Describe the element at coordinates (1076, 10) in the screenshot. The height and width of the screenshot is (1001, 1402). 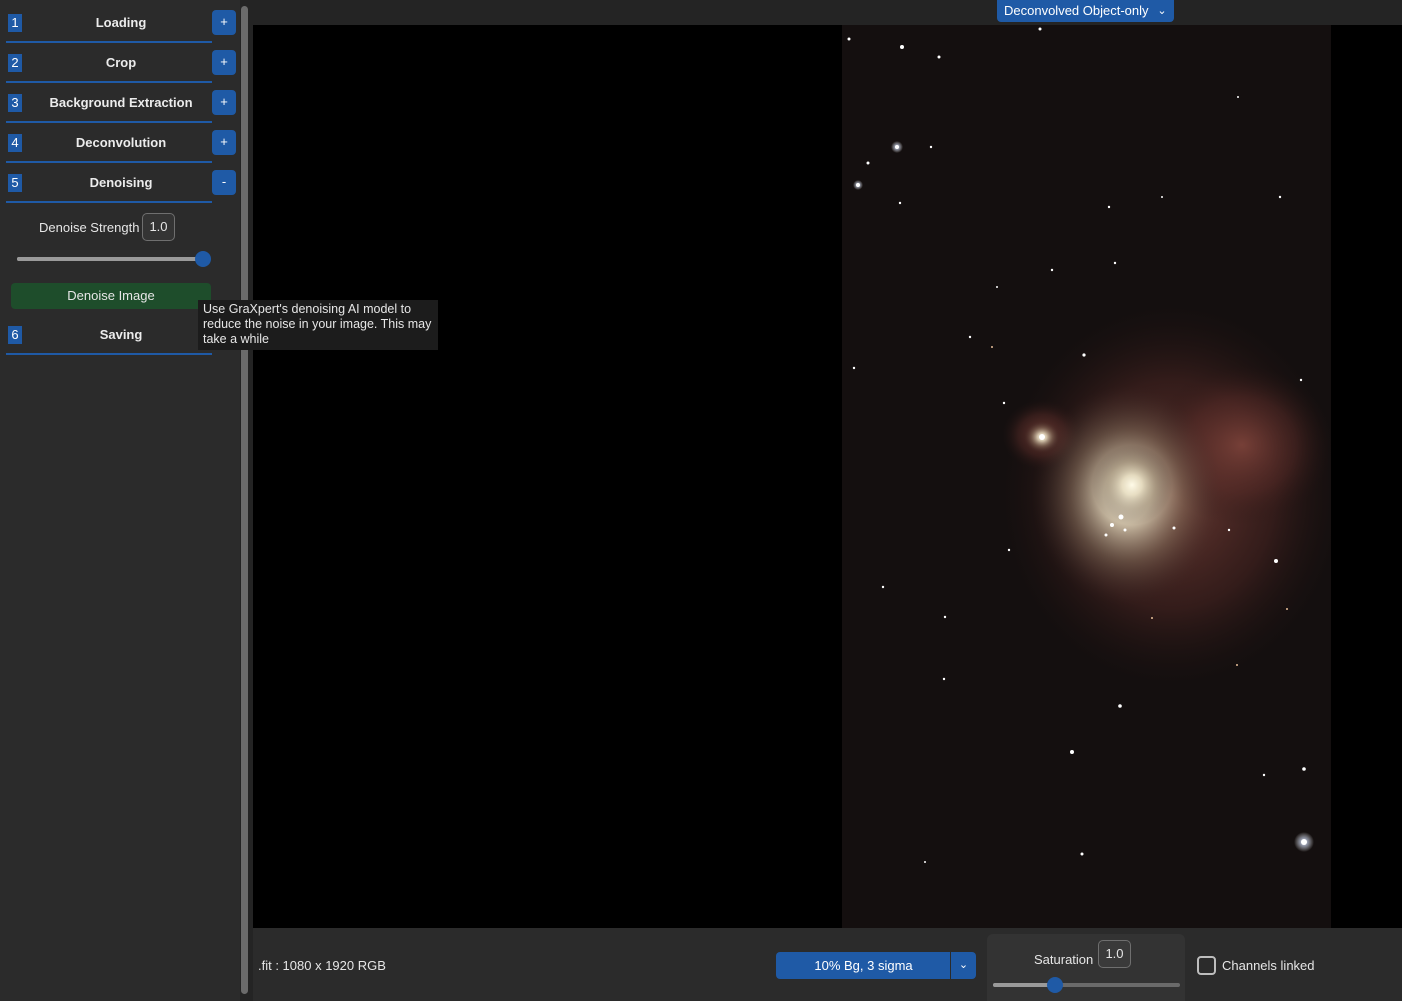
I see `display-mode-value: Deconvolved Object-only` at that location.